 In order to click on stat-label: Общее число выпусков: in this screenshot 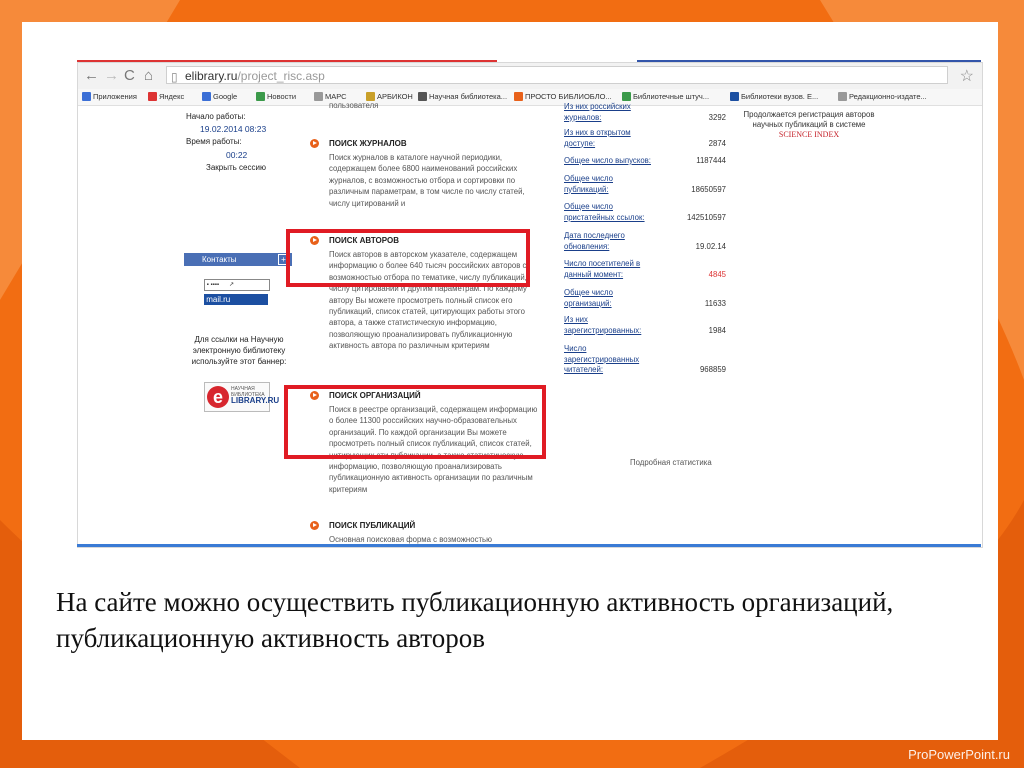, I will do `click(607, 161)`.